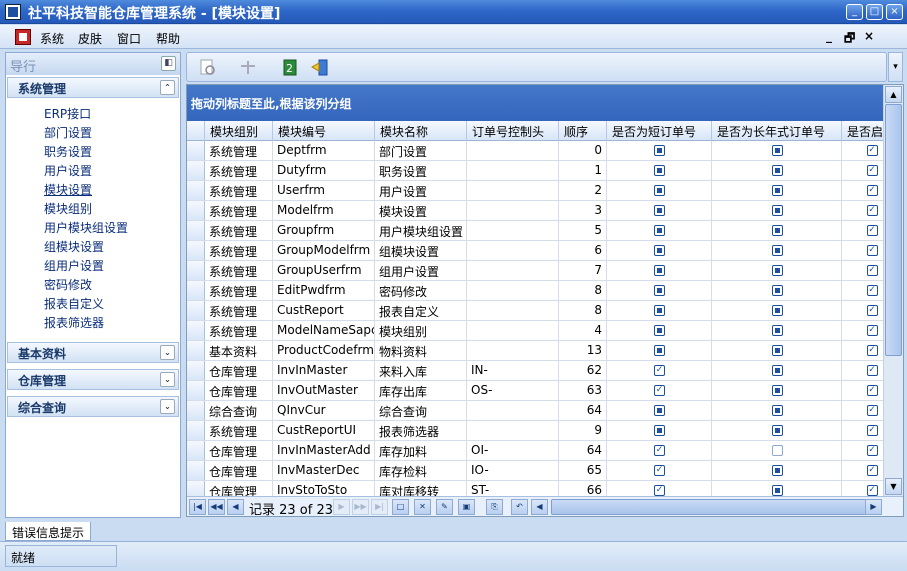  What do you see at coordinates (421, 350) in the screenshot?
I see `name-cell: 物料资料` at bounding box center [421, 350].